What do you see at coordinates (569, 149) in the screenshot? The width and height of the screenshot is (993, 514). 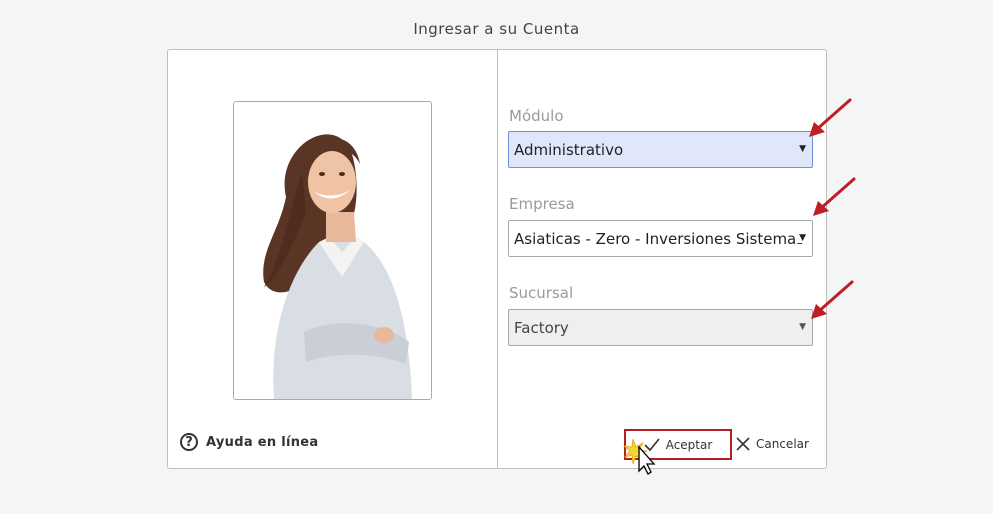 I see `modulo-select-value: Administrativo` at bounding box center [569, 149].